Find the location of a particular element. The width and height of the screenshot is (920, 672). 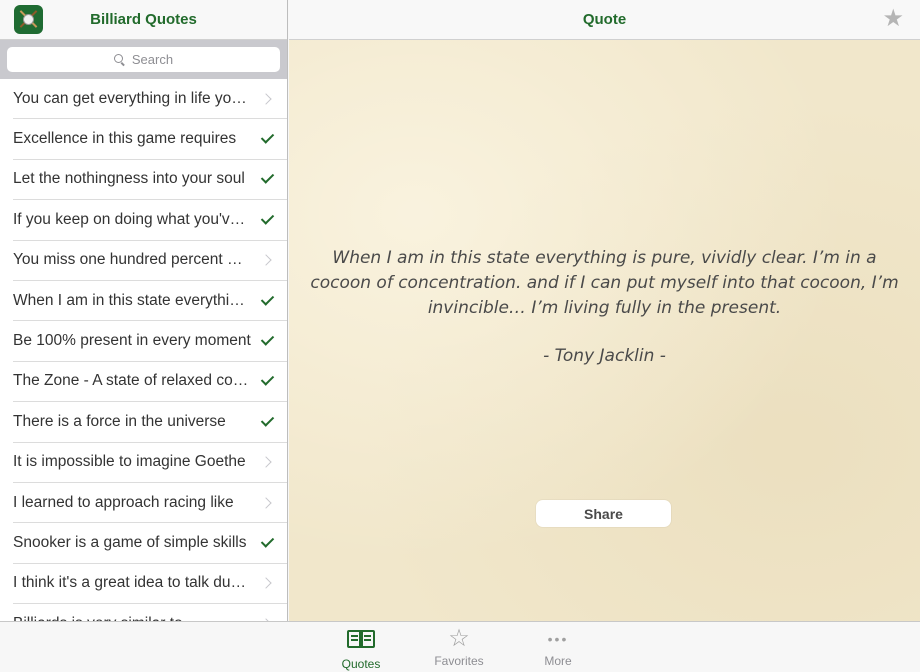

list-item-text: You can get everything in life you want is located at coordinates (137, 98).